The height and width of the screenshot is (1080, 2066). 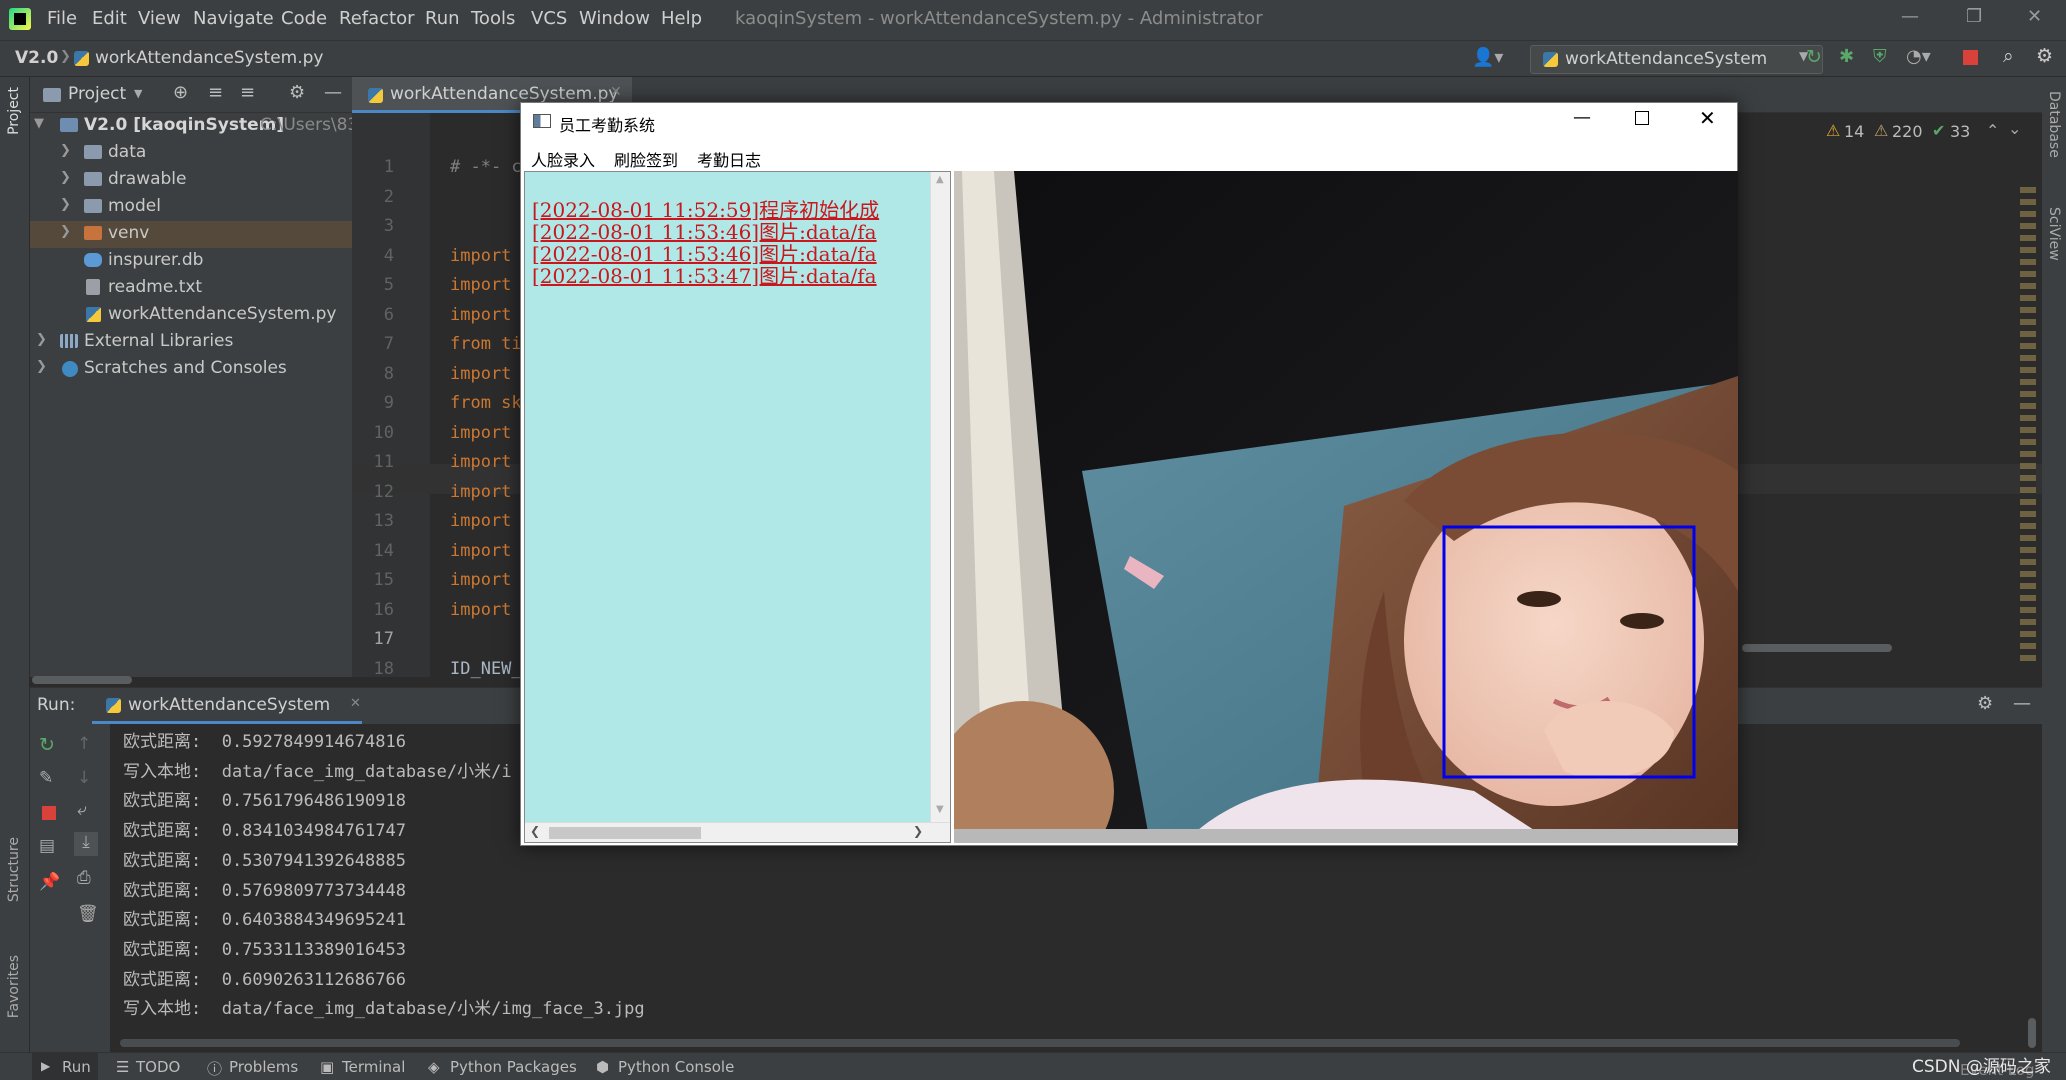 What do you see at coordinates (442, 18) in the screenshot?
I see `menu-run: Run` at bounding box center [442, 18].